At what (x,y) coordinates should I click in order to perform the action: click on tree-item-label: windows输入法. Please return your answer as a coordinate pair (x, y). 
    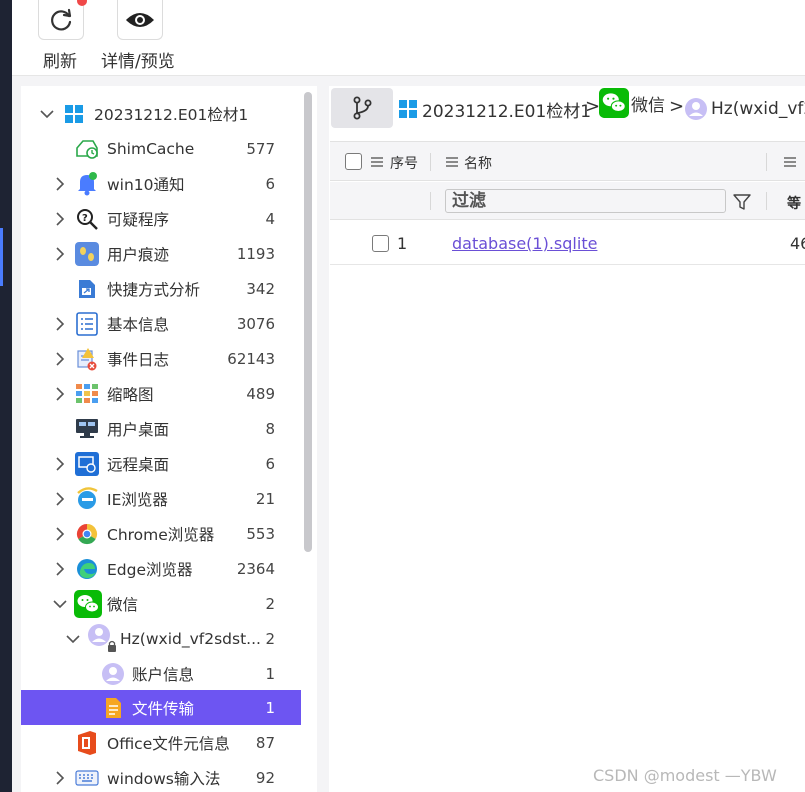
    Looking at the image, I should click on (164, 778).